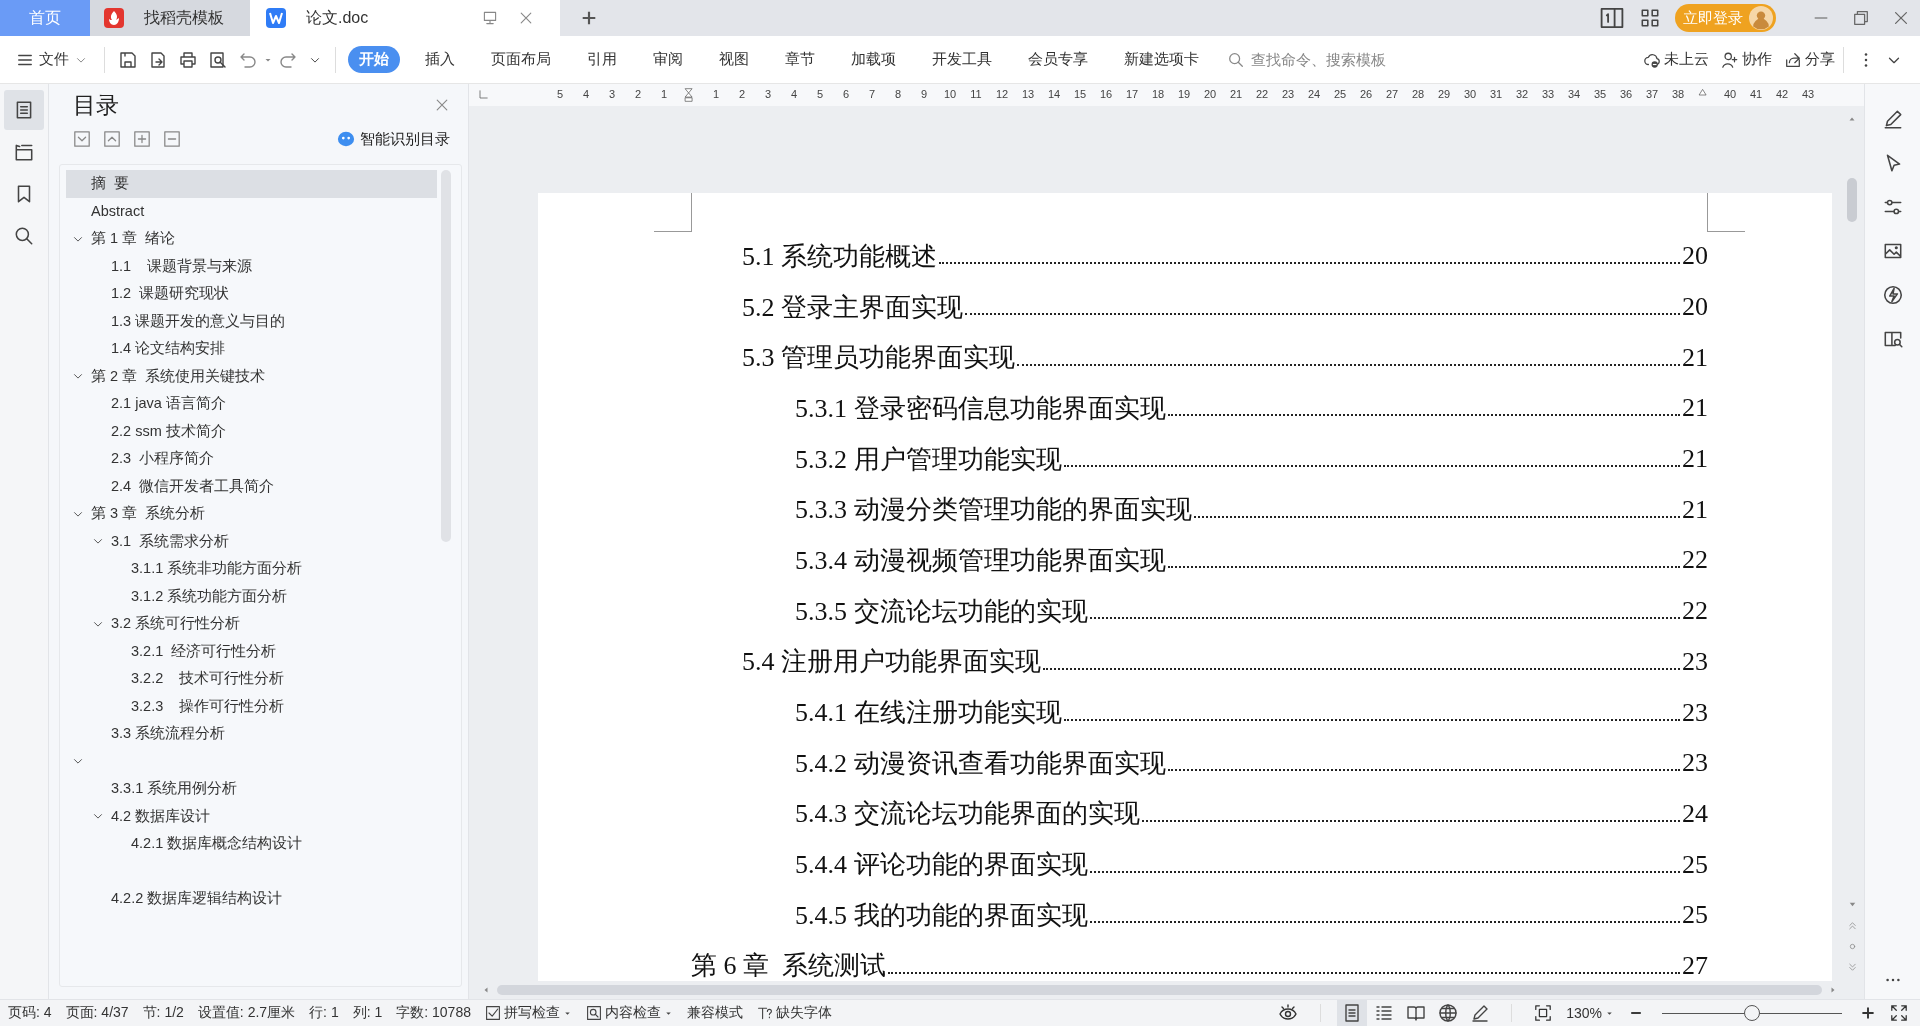  Describe the element at coordinates (1809, 59) in the screenshot. I see `share-button: 分享` at that location.